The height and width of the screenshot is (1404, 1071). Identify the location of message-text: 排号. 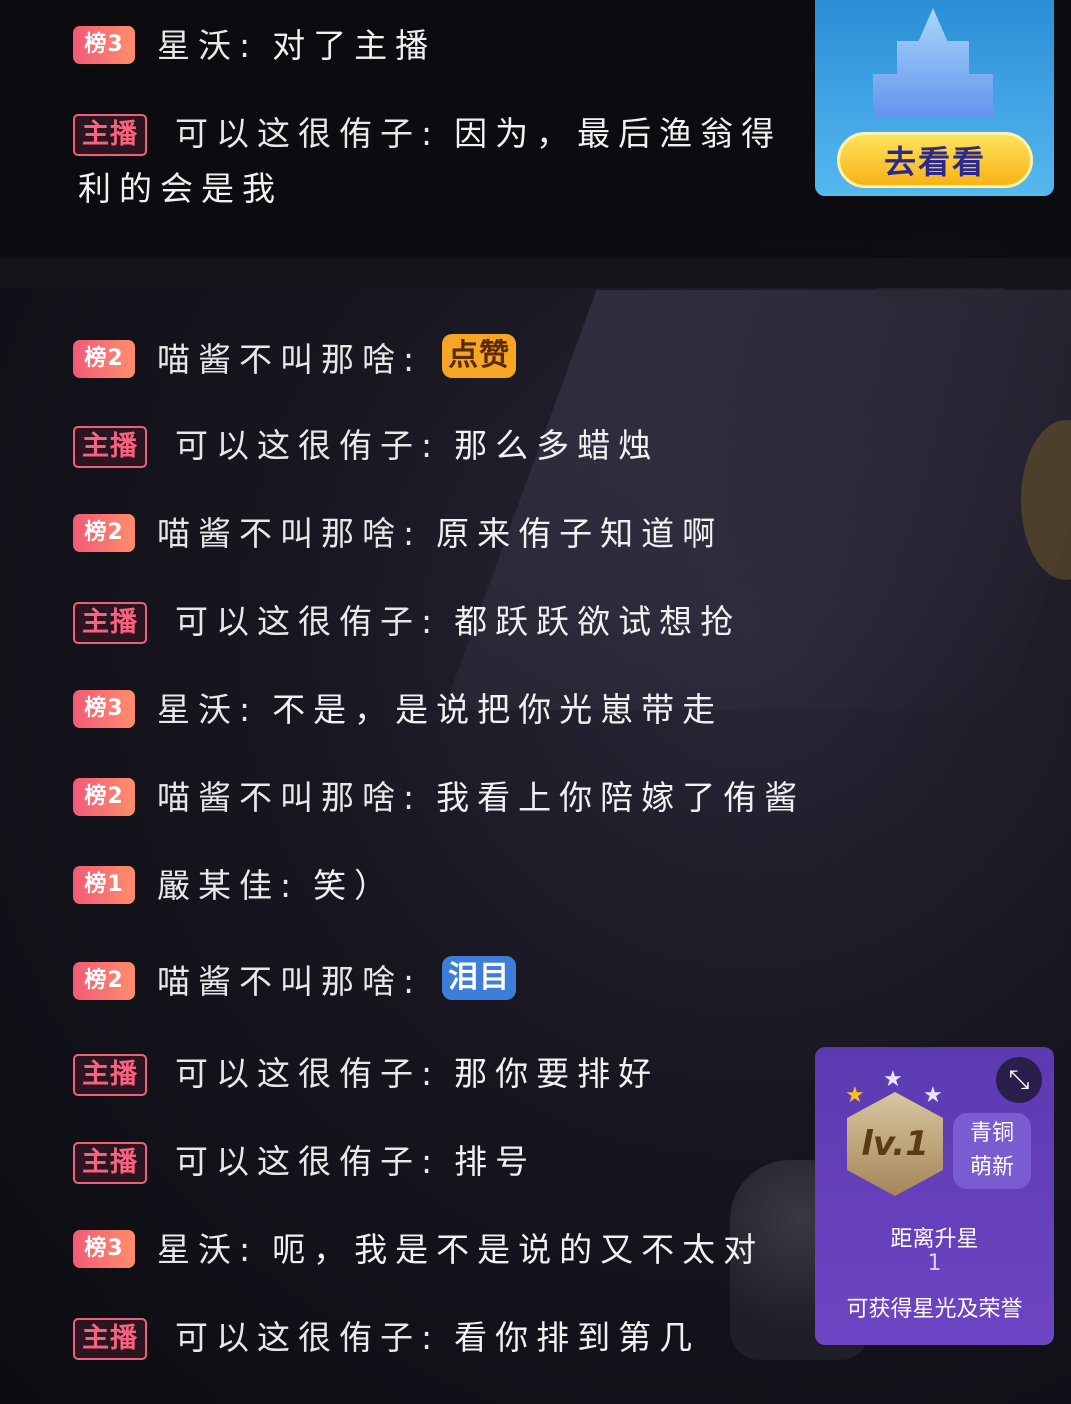
(495, 1161).